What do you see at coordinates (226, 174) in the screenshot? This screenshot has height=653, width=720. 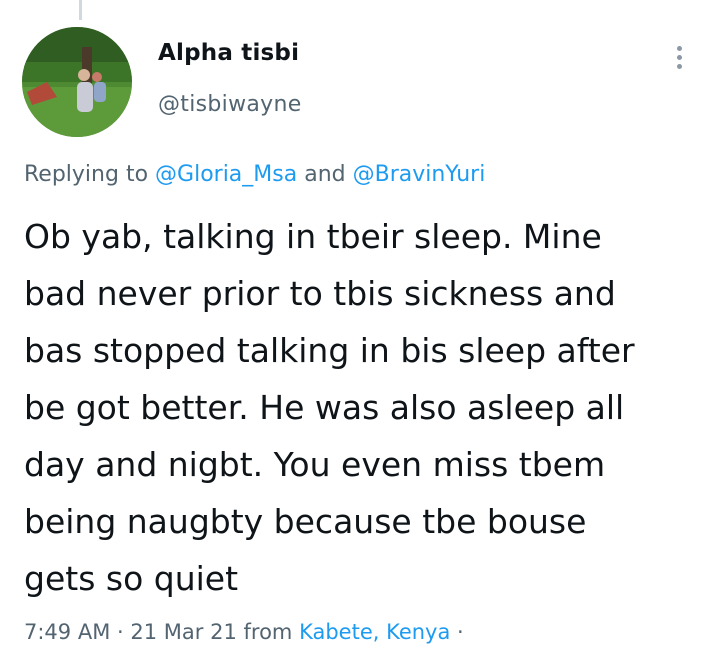 I see `reply-user-link-1: @Gloria_Msa` at bounding box center [226, 174].